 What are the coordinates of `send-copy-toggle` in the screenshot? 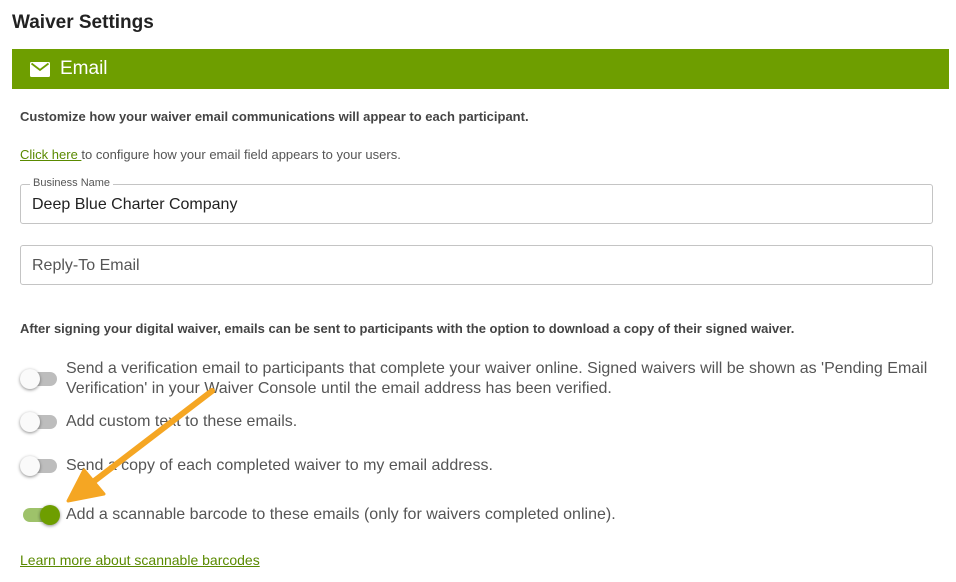 It's located at (40, 466).